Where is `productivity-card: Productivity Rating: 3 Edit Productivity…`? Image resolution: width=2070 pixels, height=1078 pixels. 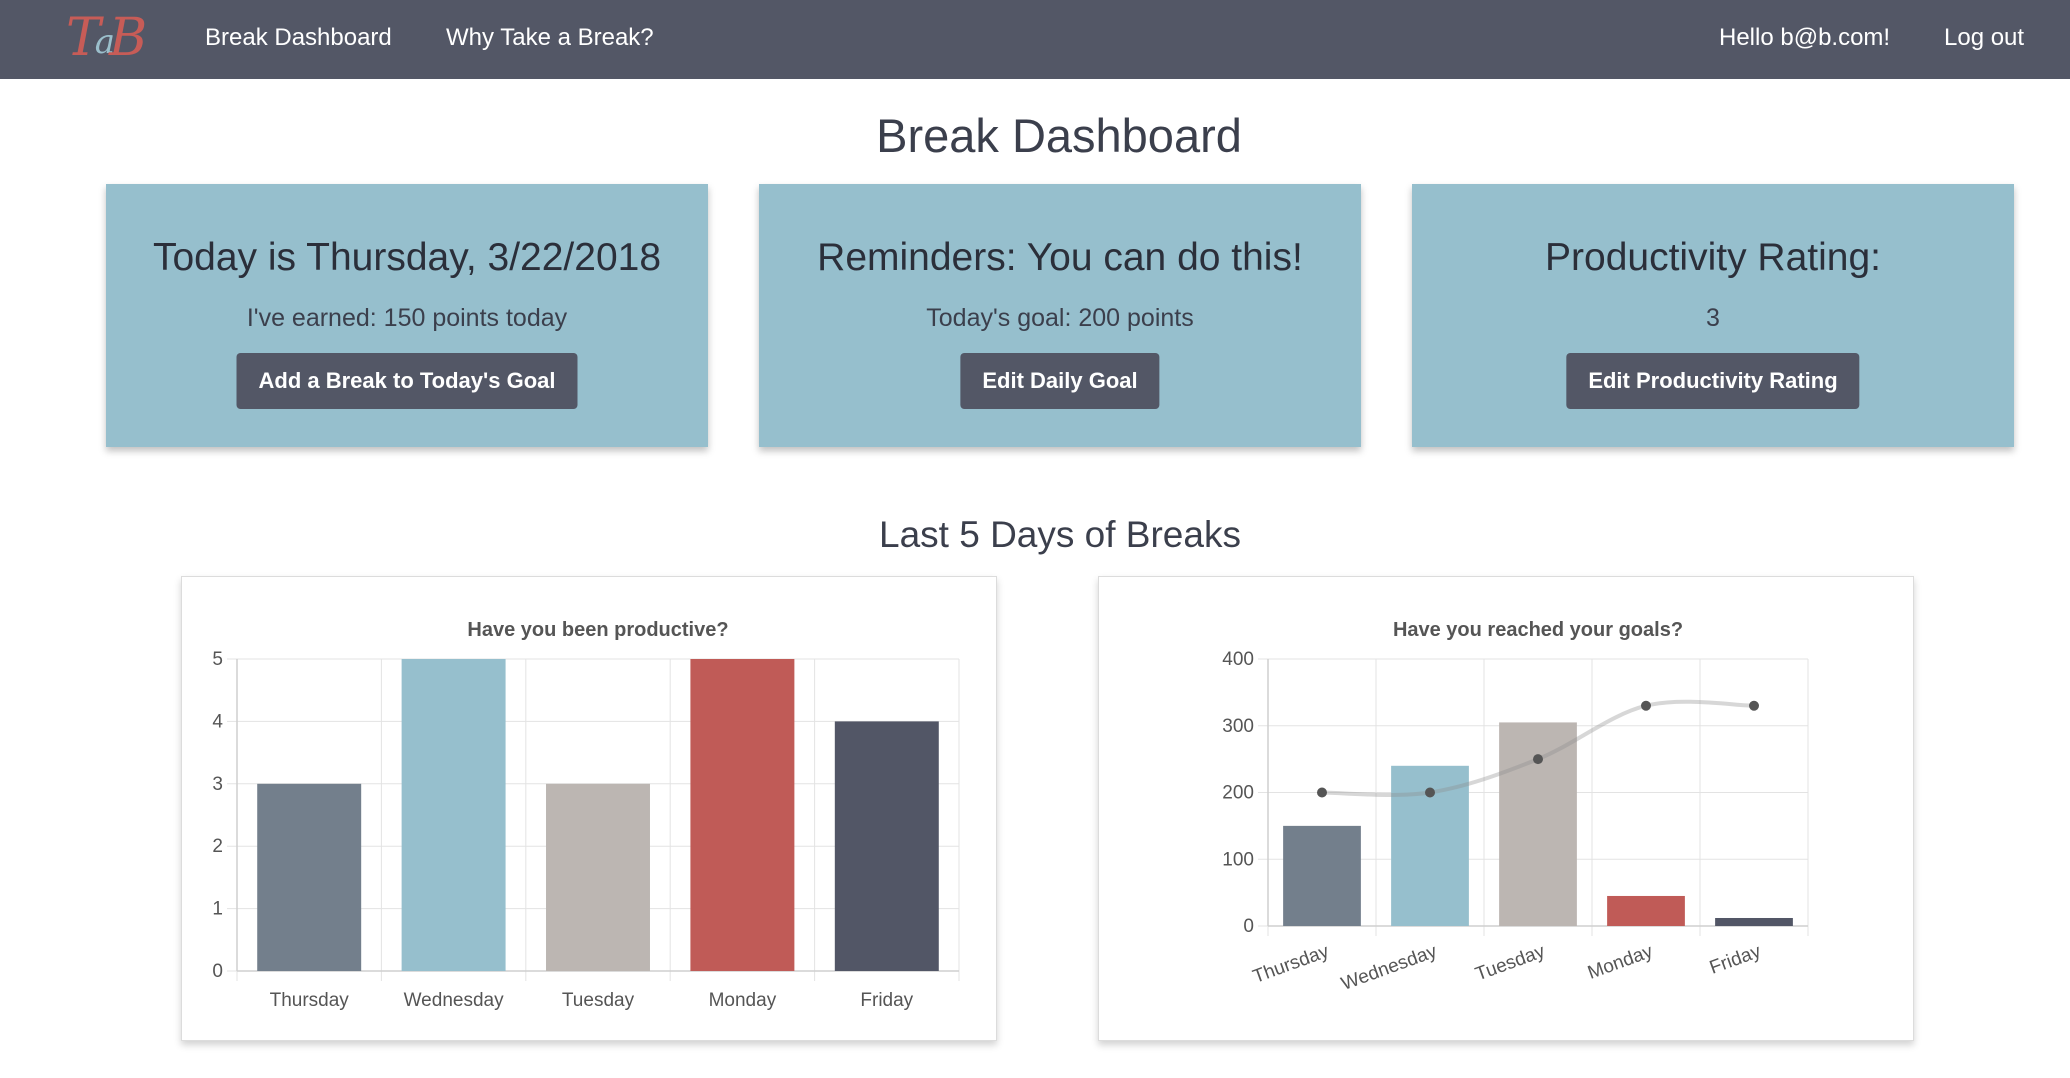
productivity-card: Productivity Rating: 3 Edit Productivity… is located at coordinates (1713, 315).